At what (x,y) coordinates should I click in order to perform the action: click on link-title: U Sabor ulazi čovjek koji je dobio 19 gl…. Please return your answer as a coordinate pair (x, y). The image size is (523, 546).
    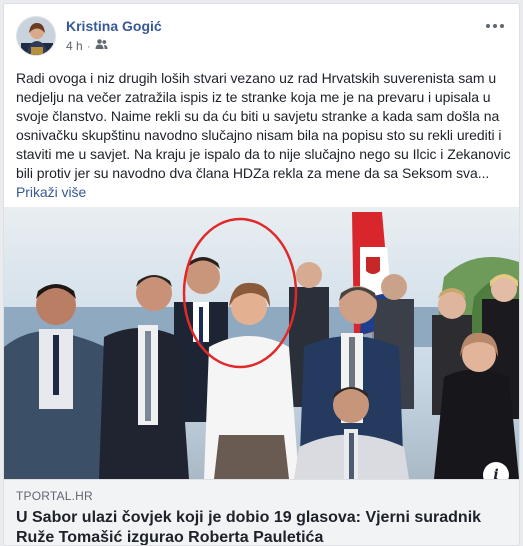
    Looking at the image, I should click on (261, 526).